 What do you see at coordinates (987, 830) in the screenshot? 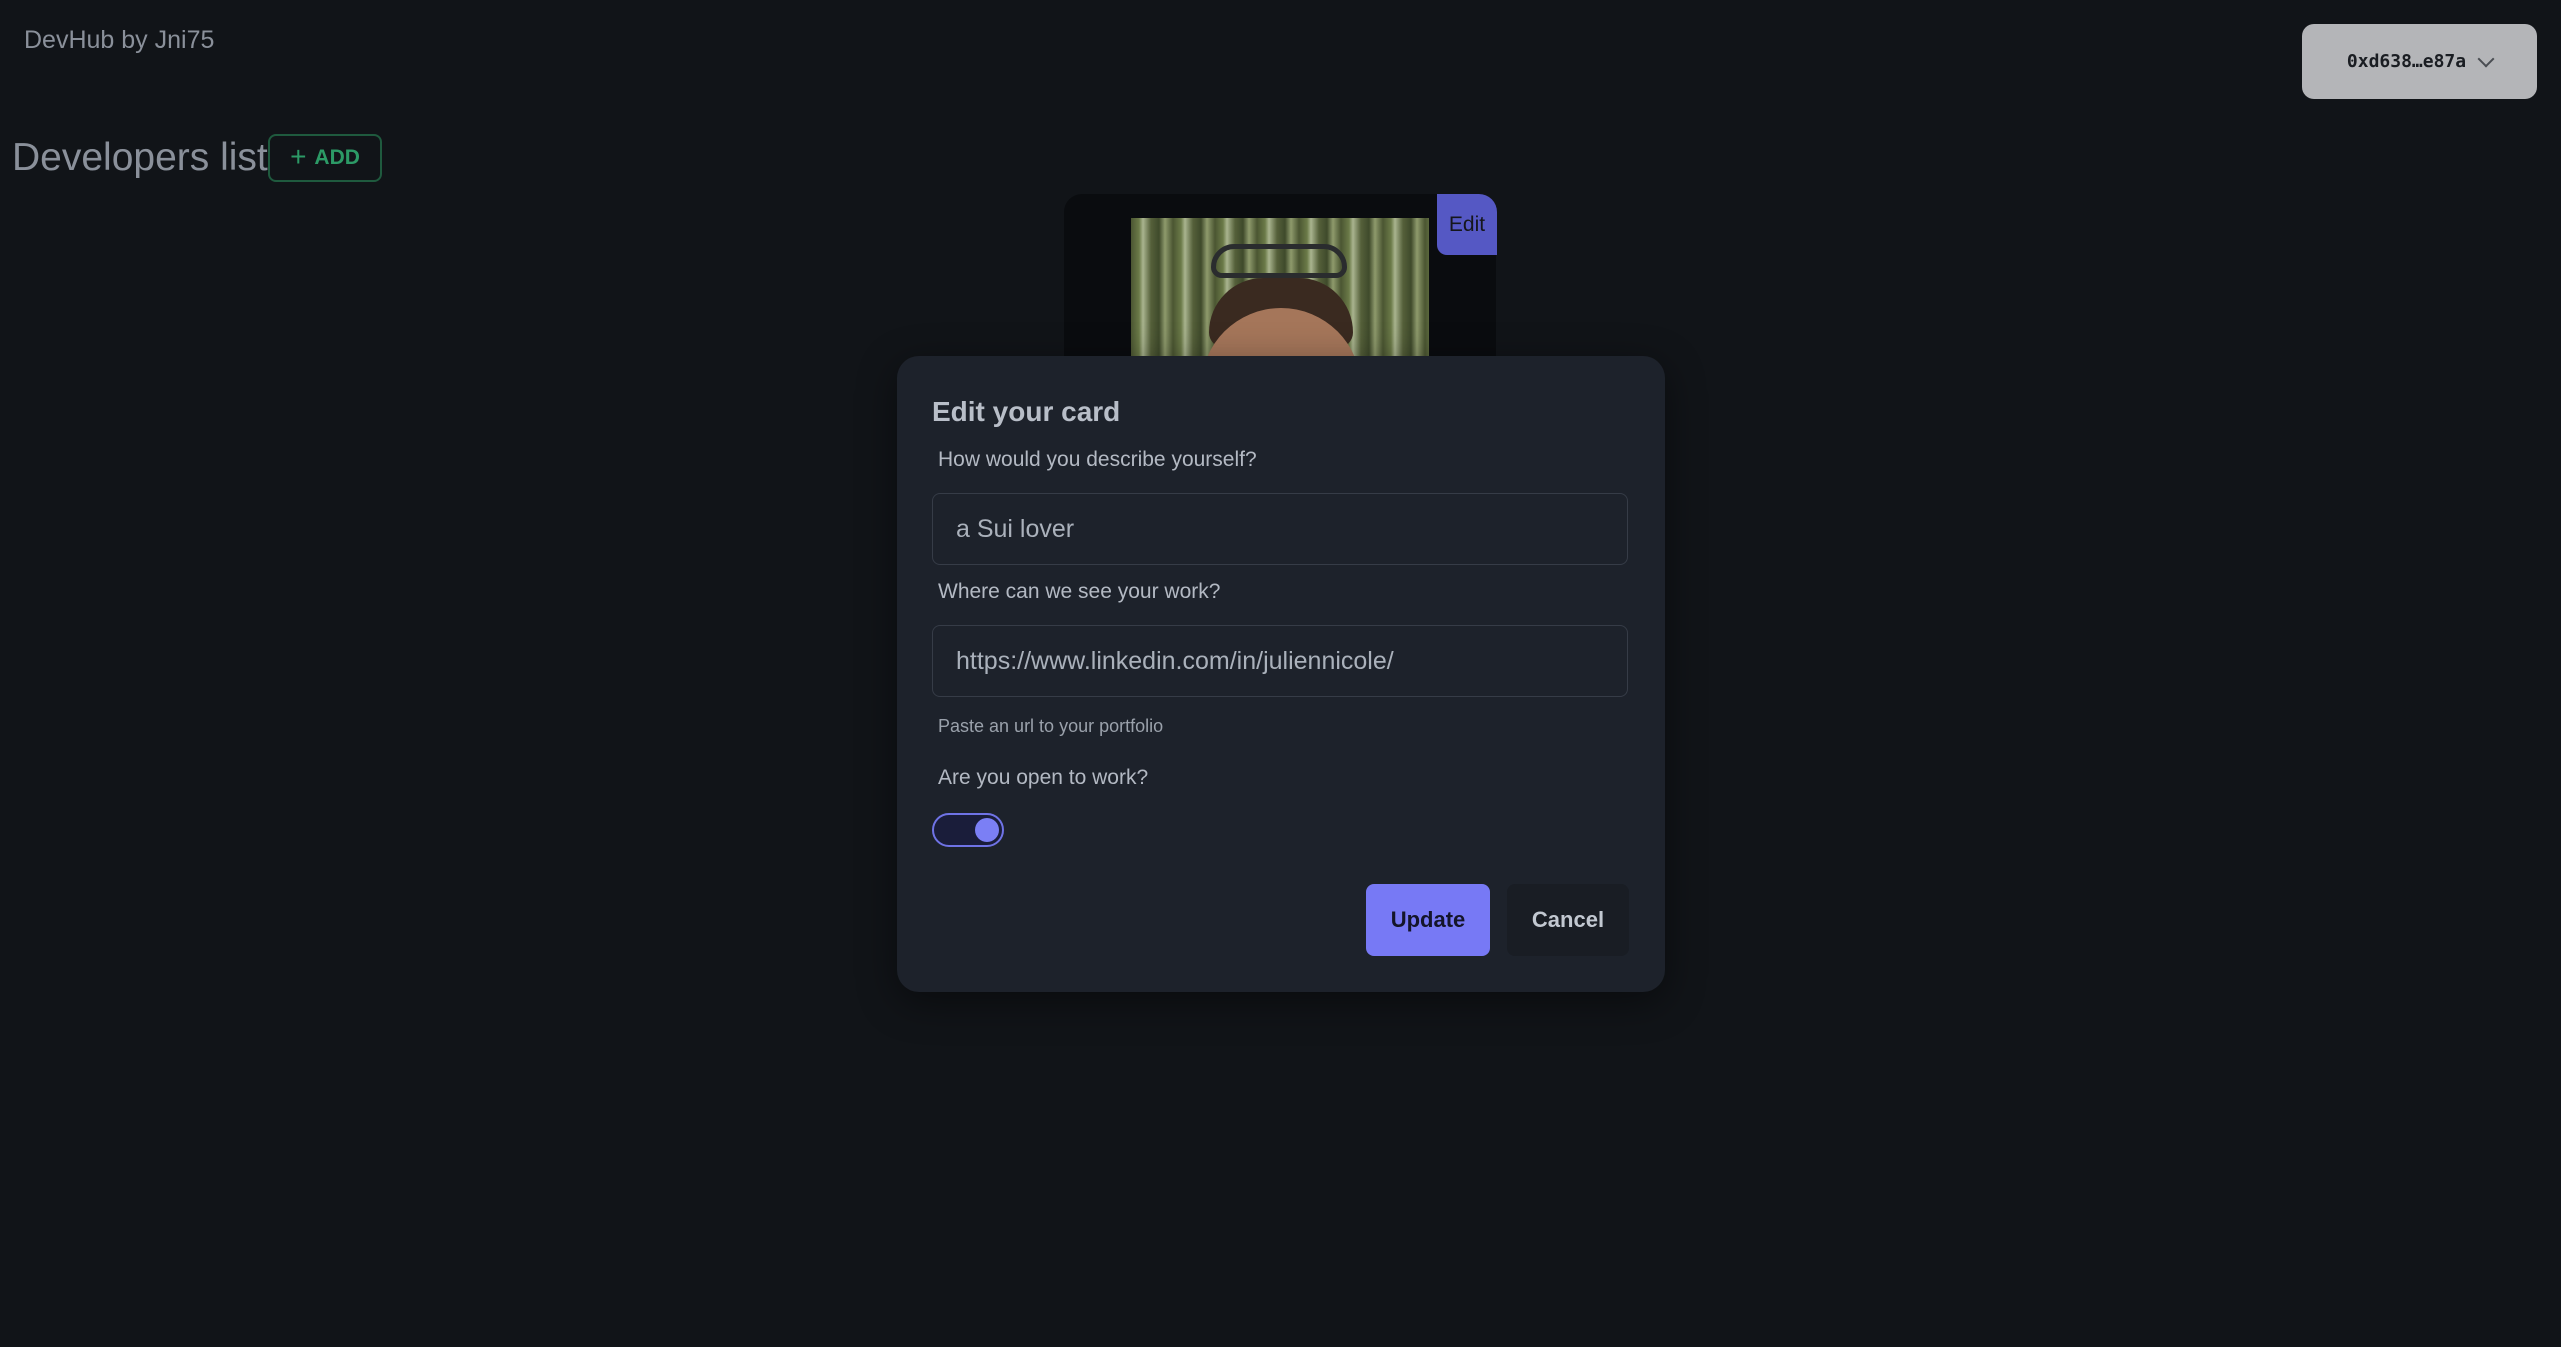
I see `toggle-knob` at bounding box center [987, 830].